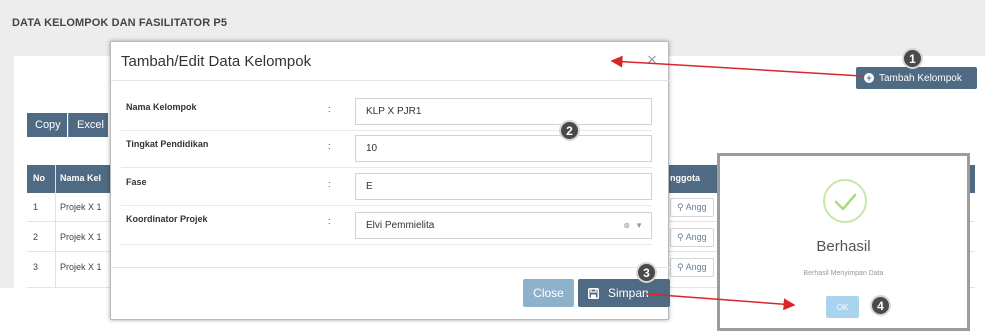 The height and width of the screenshot is (331, 985). What do you see at coordinates (80, 178) in the screenshot?
I see `col-name: Nama Kel` at bounding box center [80, 178].